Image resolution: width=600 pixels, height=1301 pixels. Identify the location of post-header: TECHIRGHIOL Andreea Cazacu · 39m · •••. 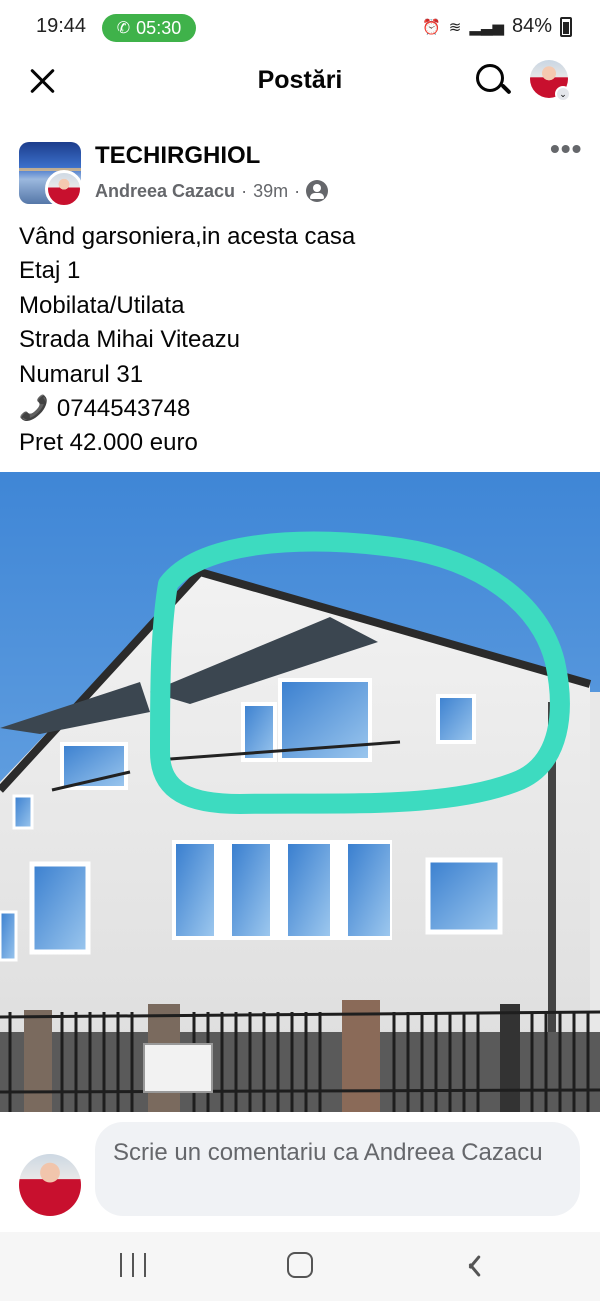
(300, 171).